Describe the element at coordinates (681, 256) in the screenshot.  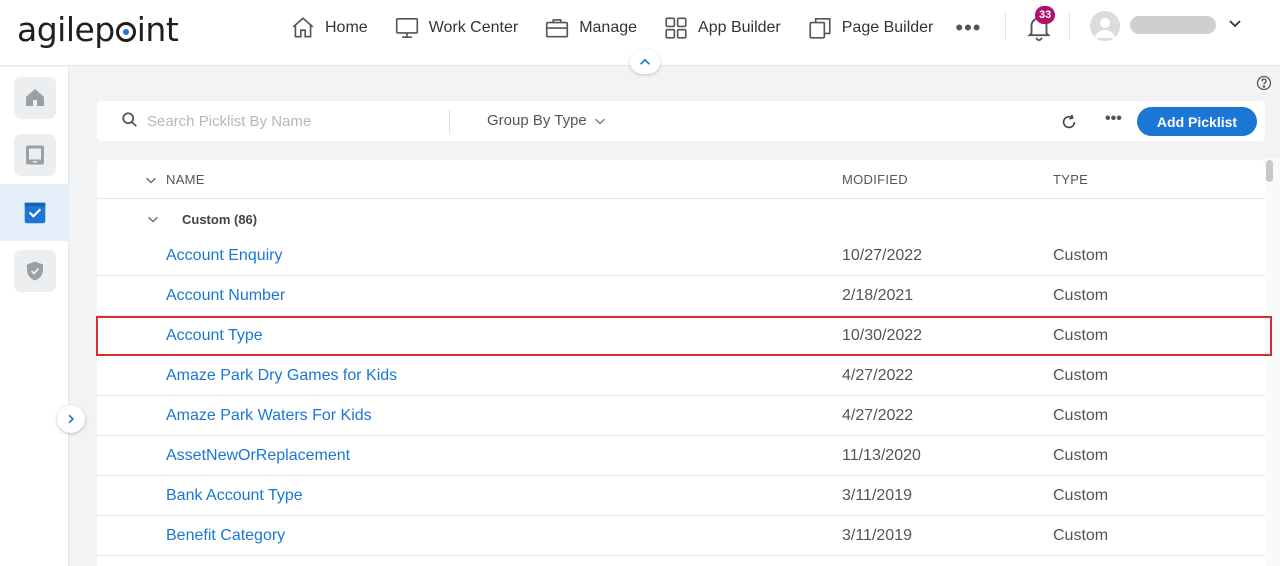
I see `table-row: Account Enquiry 10/27/2022 Custom` at that location.